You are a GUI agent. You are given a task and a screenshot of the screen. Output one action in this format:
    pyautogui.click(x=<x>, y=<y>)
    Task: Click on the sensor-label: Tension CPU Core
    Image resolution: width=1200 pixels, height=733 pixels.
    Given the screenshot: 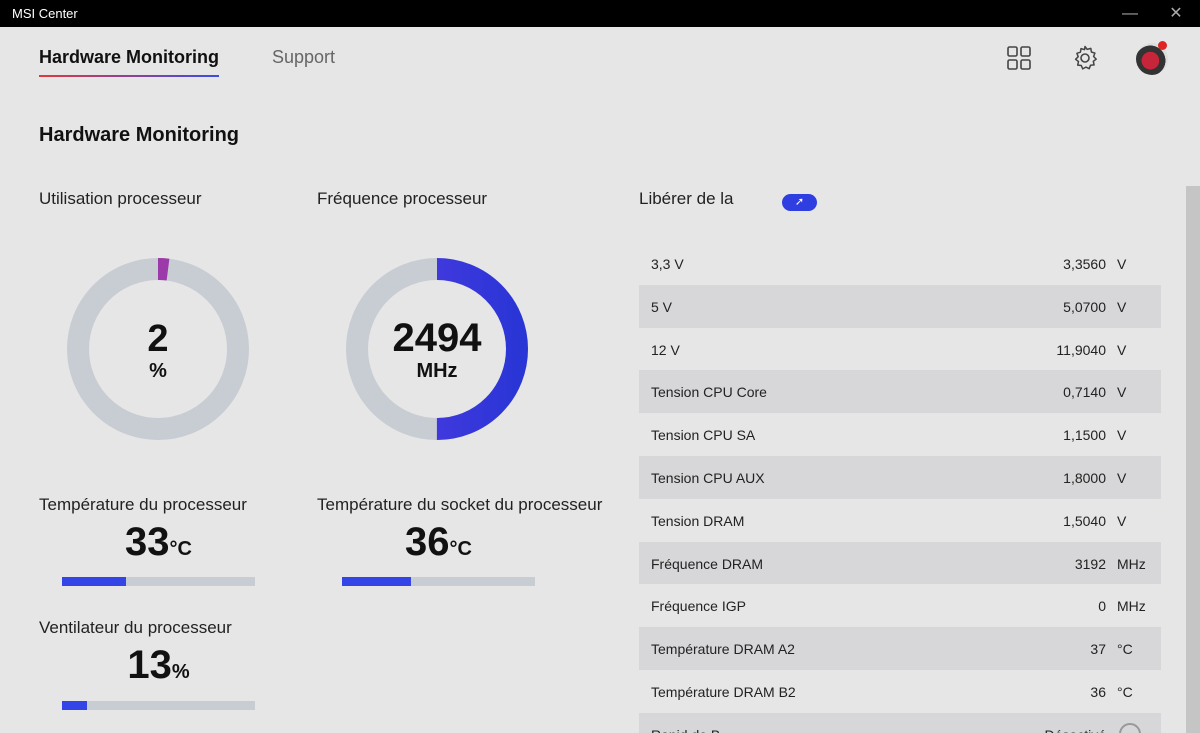 What is the action you would take?
    pyautogui.click(x=709, y=392)
    